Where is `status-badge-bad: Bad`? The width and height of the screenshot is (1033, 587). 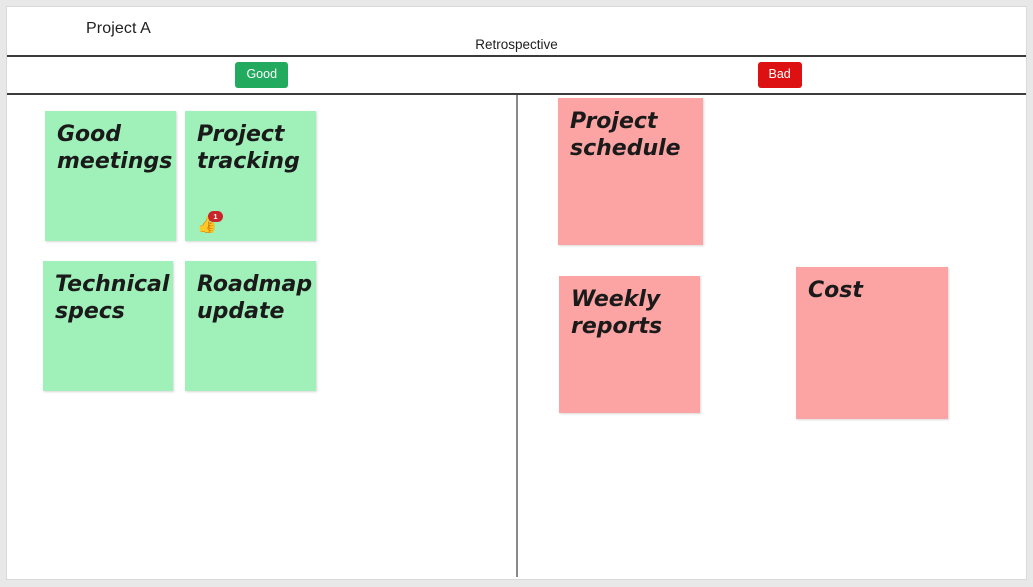 status-badge-bad: Bad is located at coordinates (779, 75).